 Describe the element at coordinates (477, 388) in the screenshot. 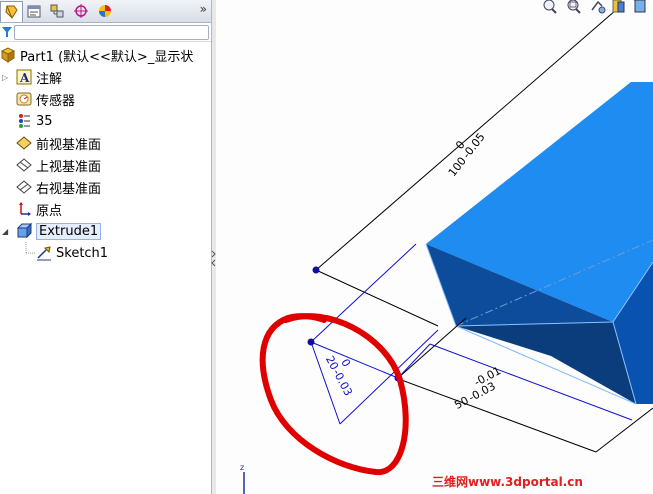

I see `dimension-50-text: -0.01 50-0.03` at that location.